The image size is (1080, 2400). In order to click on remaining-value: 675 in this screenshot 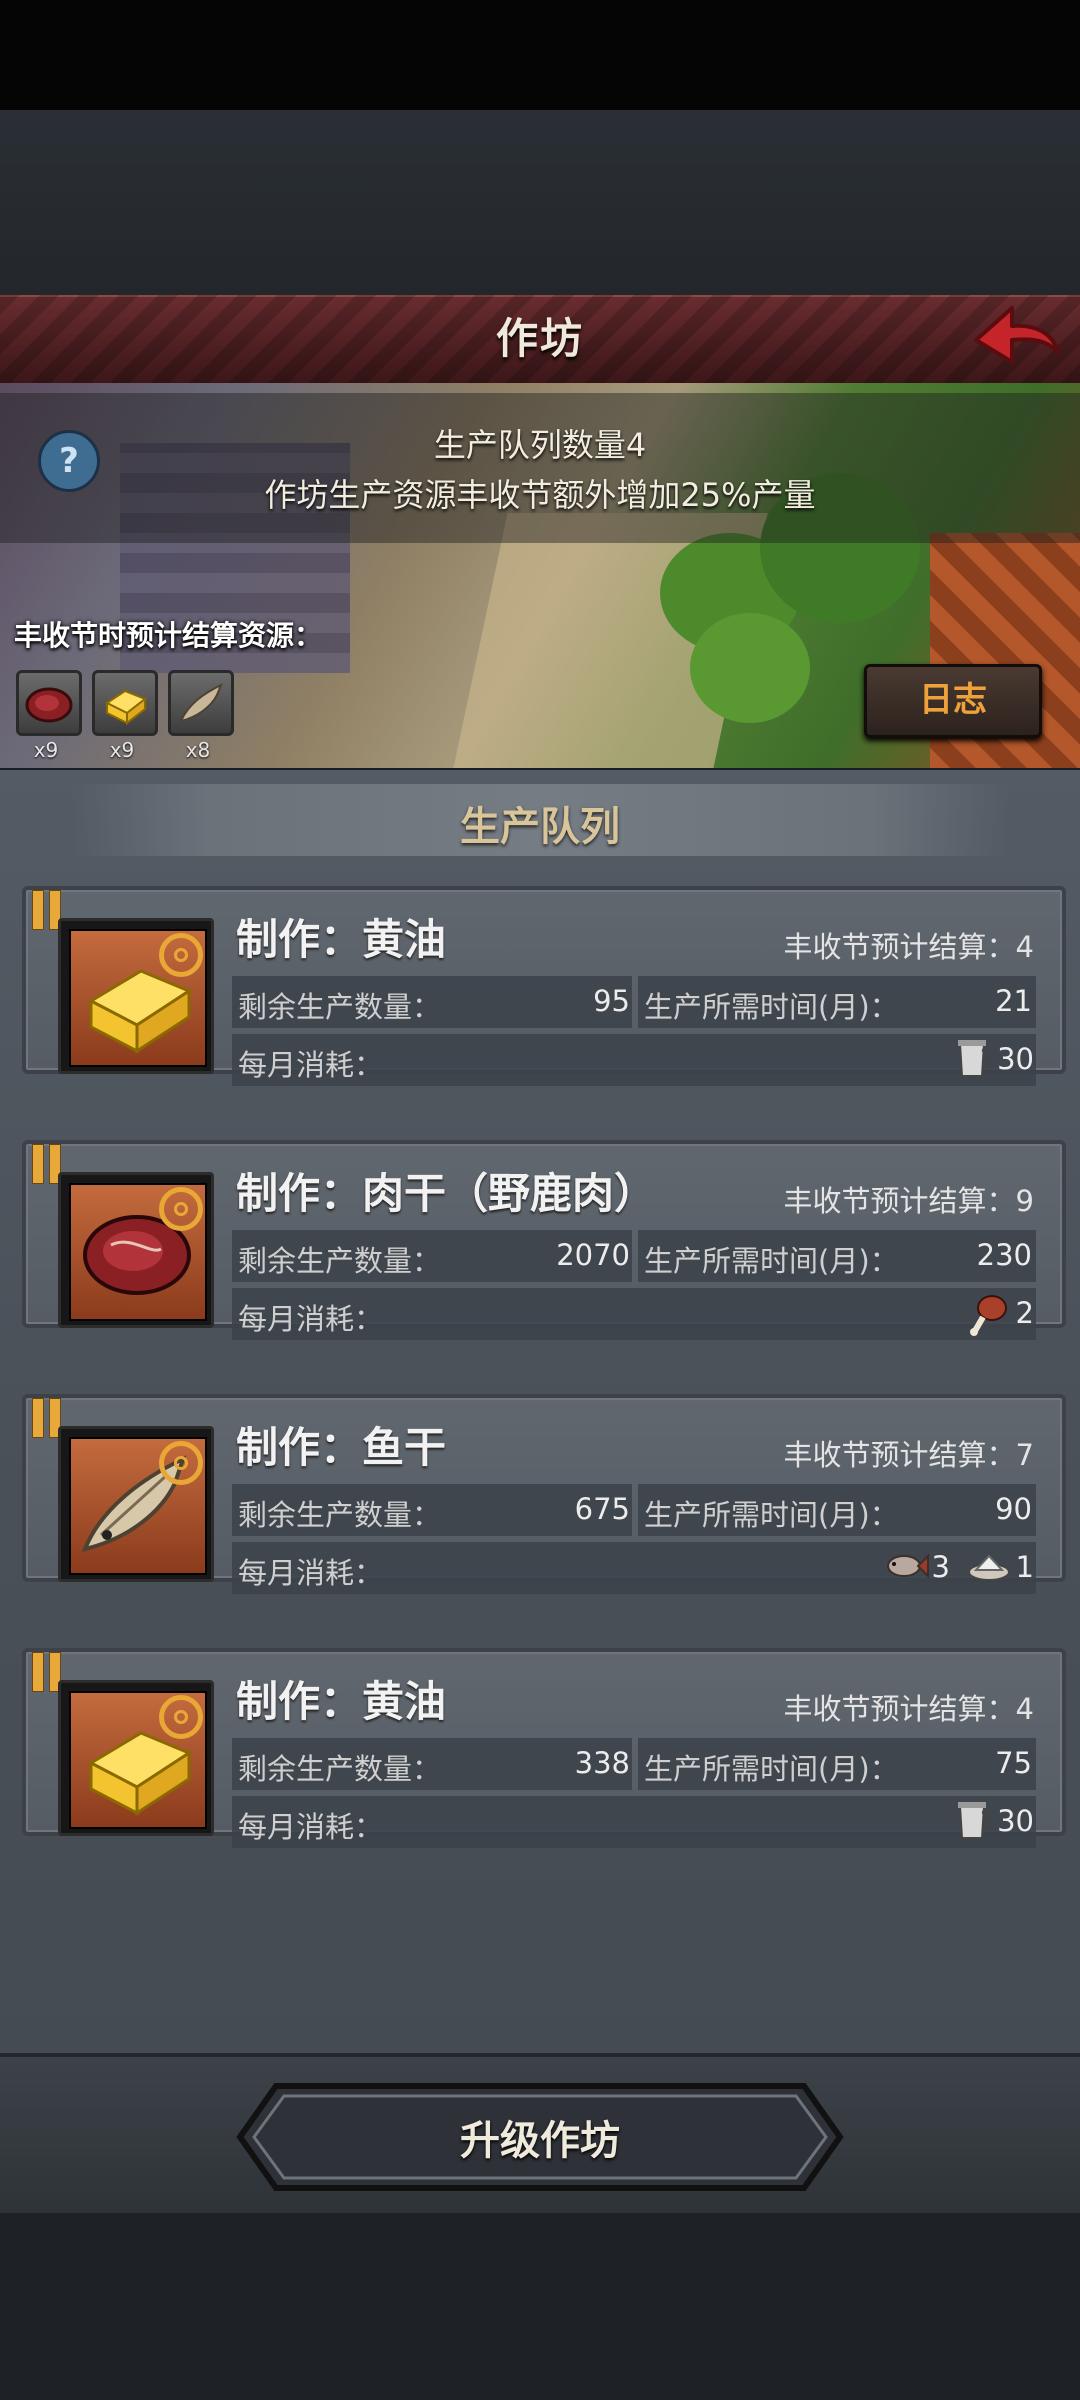, I will do `click(602, 1509)`.